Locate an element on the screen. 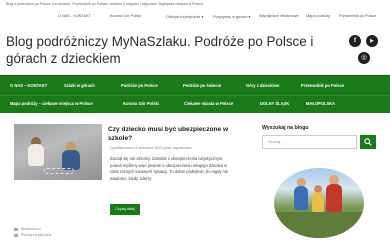  category-item: Porady turystyczne is located at coordinates (33, 236).